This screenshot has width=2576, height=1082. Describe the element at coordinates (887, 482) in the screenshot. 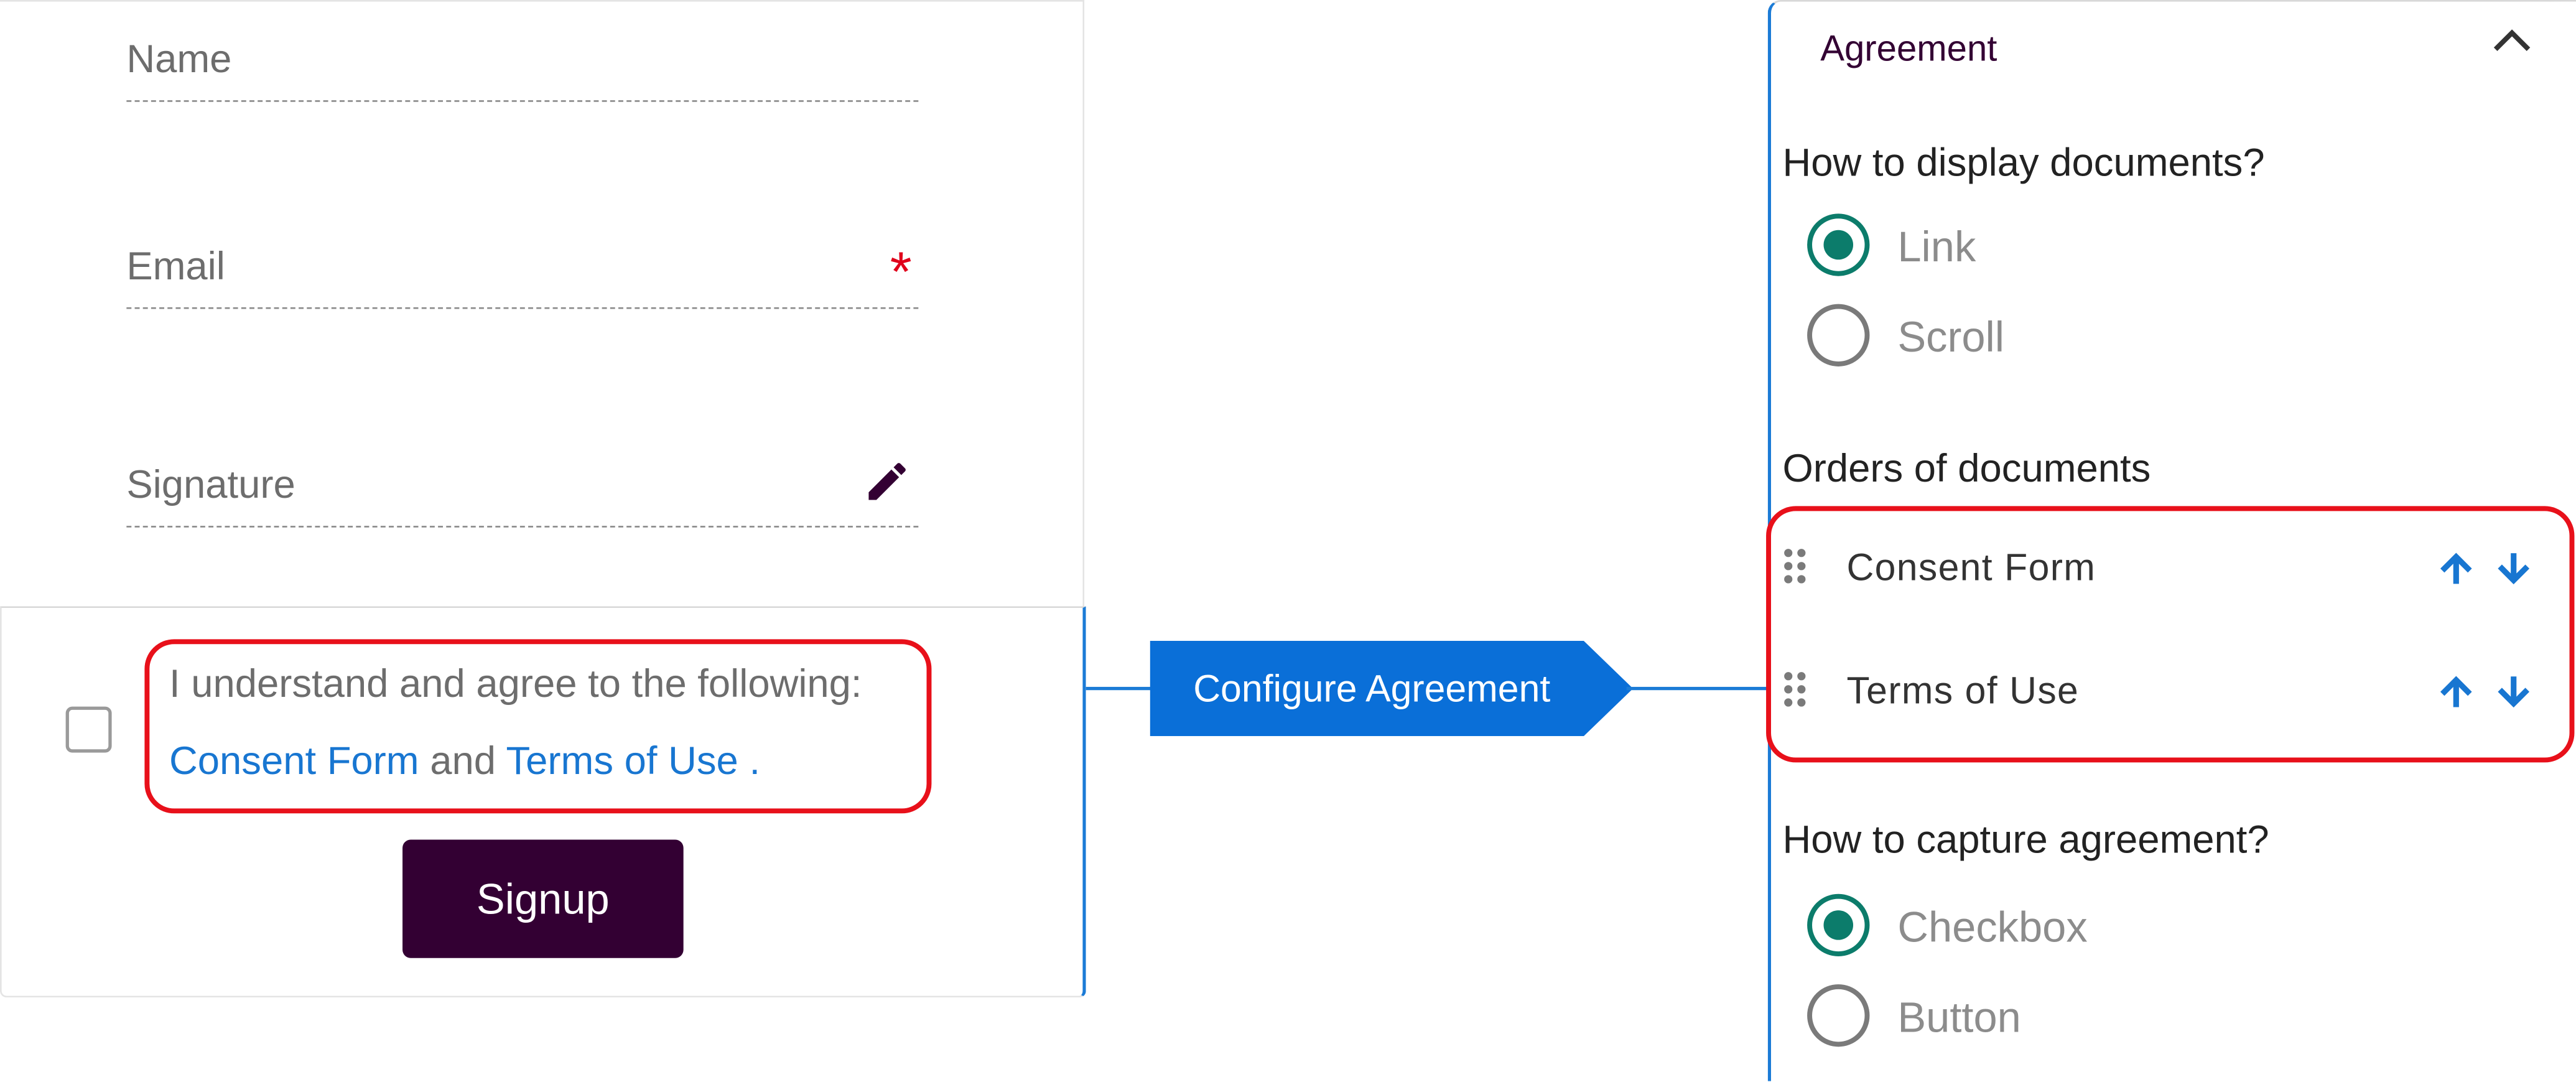

I see `pencil-icon` at that location.